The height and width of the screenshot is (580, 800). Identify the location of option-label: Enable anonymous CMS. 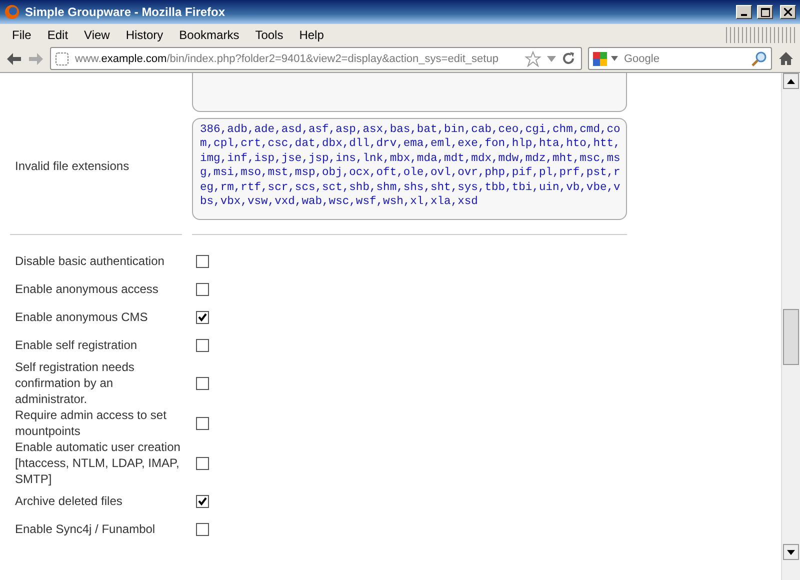
(81, 317).